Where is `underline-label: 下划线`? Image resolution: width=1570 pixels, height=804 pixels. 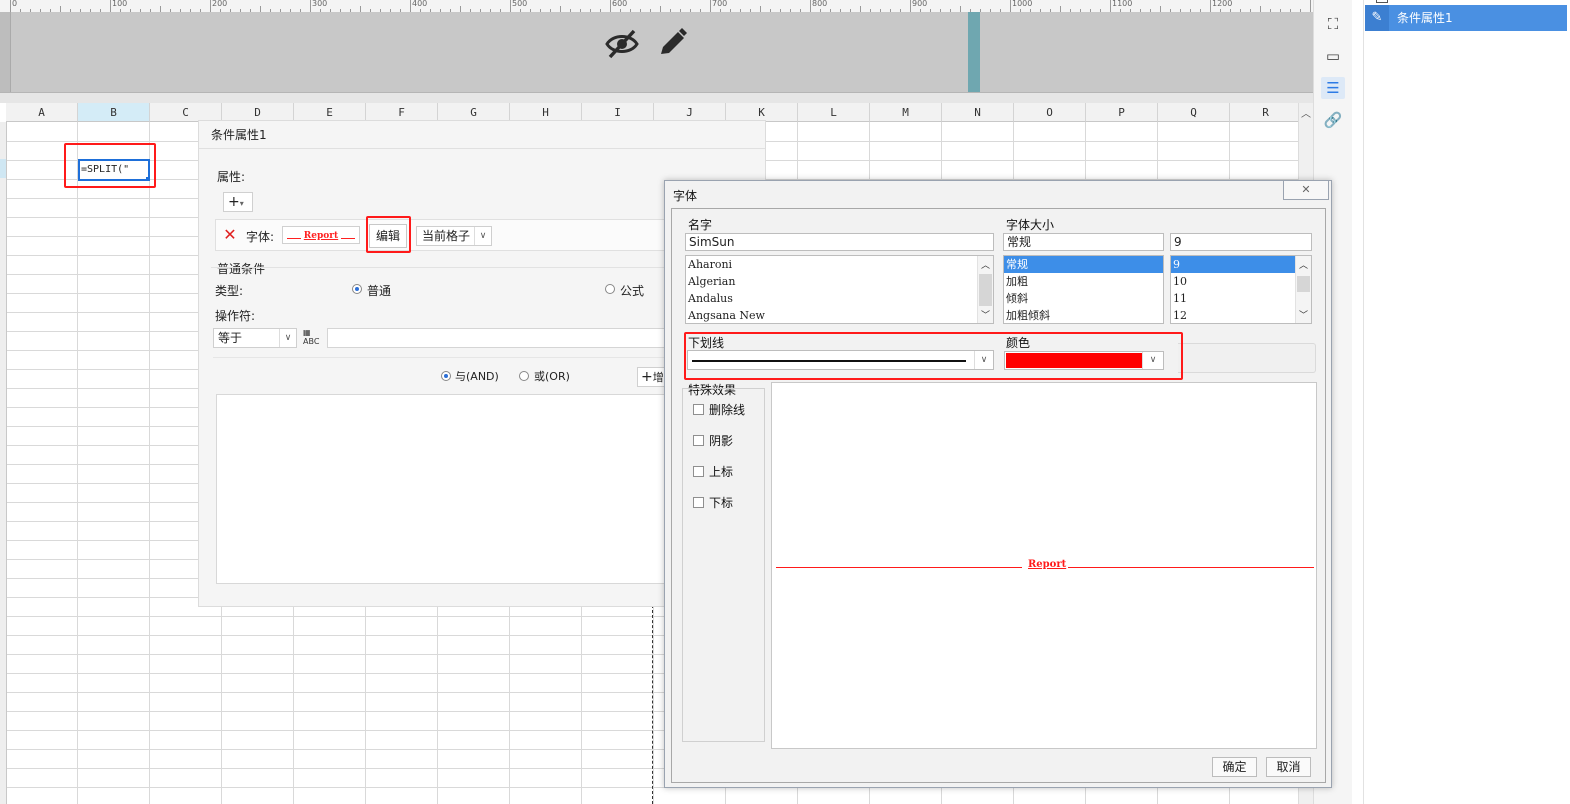
underline-label: 下划线 is located at coordinates (706, 343).